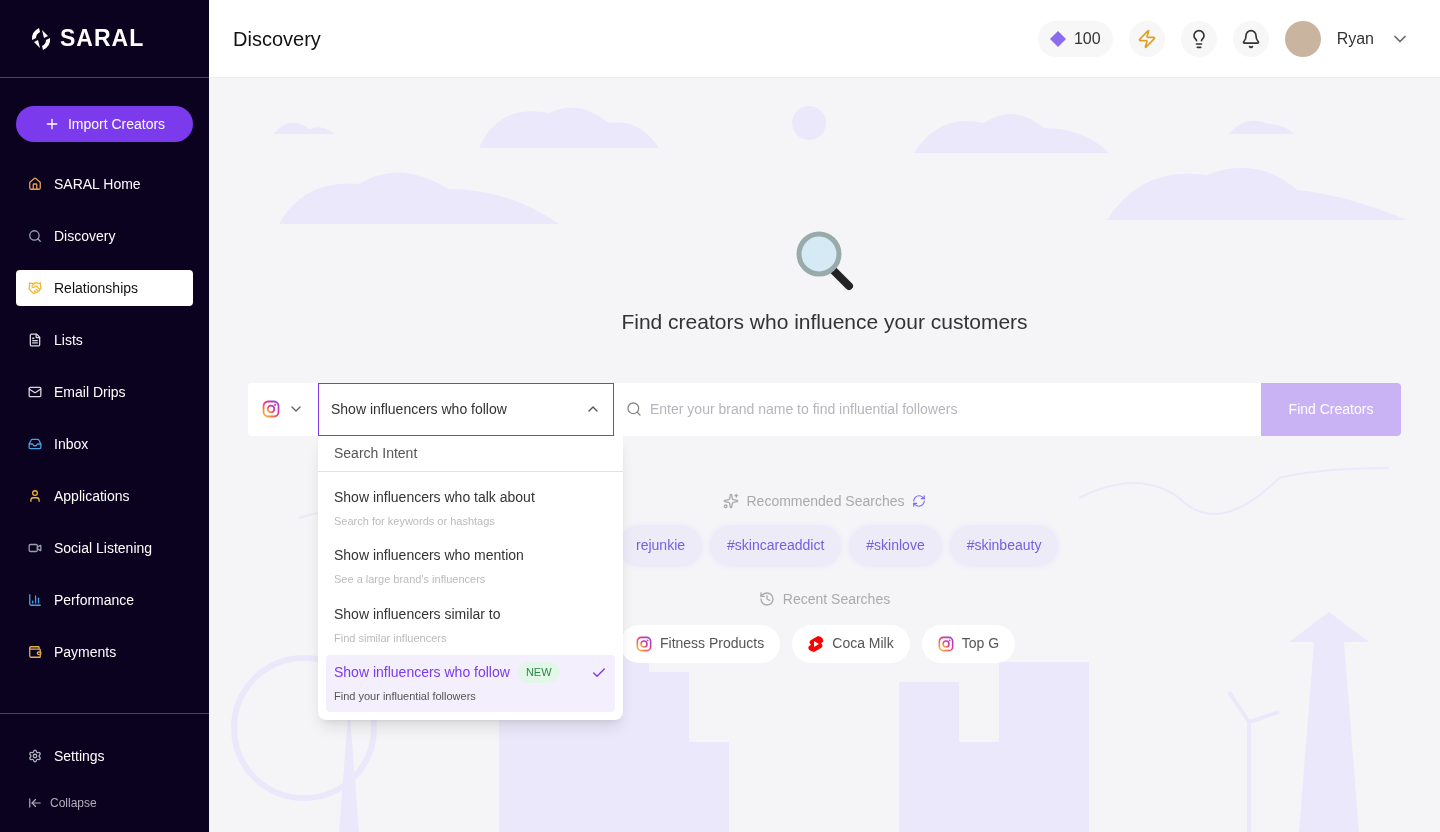 The image size is (1440, 832). I want to click on inbox-icon, so click(35, 444).